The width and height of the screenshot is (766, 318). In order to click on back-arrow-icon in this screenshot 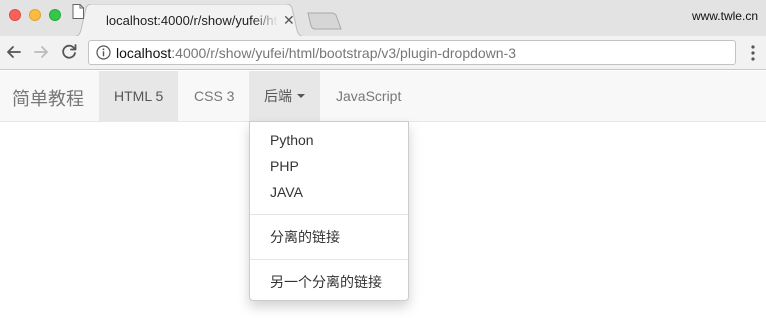, I will do `click(14, 52)`.